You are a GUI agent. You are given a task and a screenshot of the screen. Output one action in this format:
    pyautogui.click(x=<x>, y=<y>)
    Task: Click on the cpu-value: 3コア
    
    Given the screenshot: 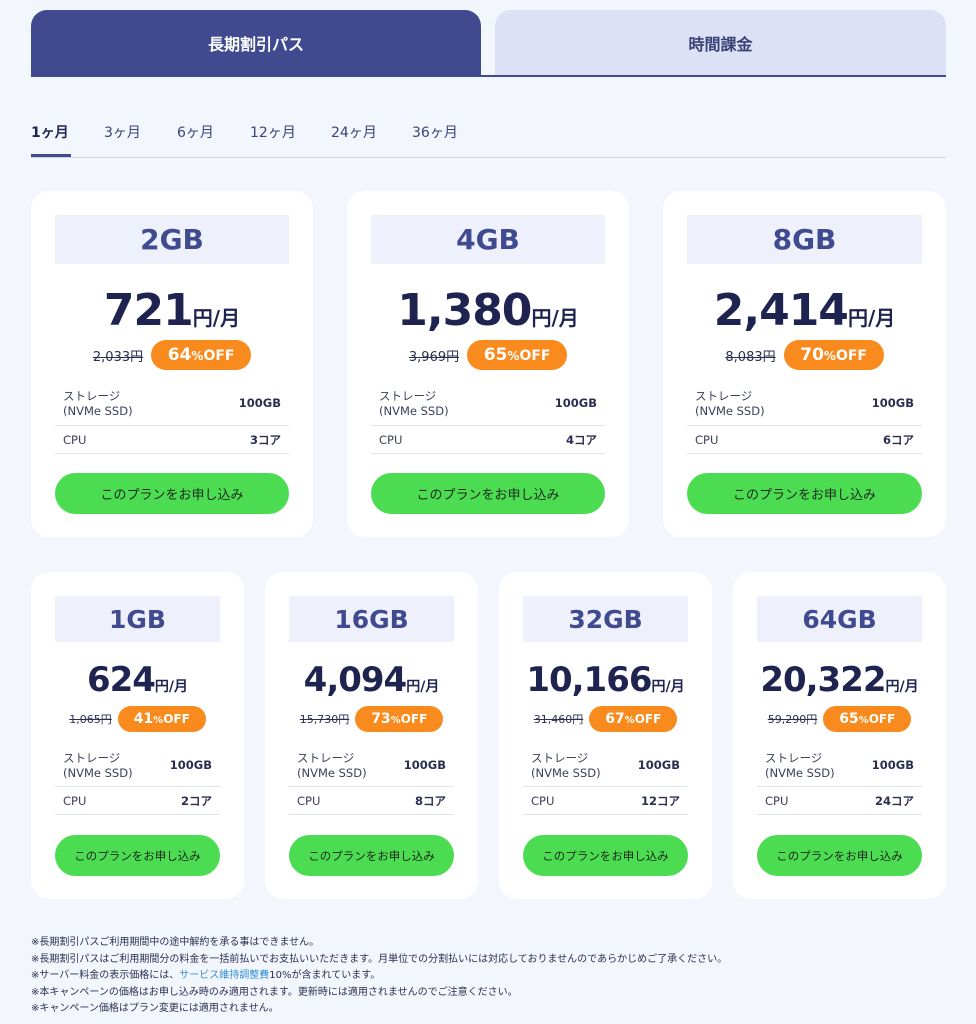 What is the action you would take?
    pyautogui.click(x=265, y=439)
    